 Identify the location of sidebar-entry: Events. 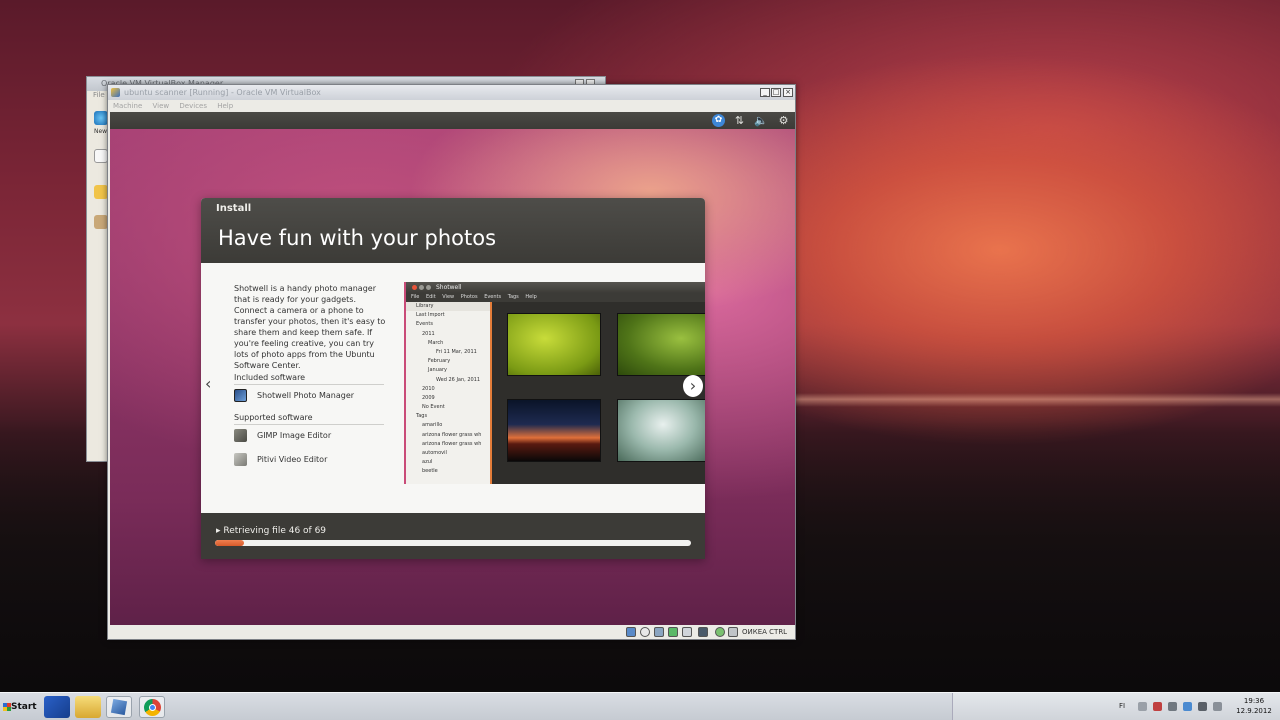
(424, 324).